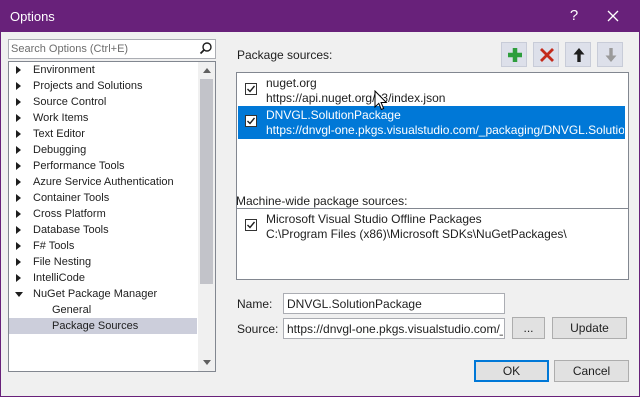 Image resolution: width=640 pixels, height=397 pixels. What do you see at coordinates (95, 326) in the screenshot?
I see `tree-item-label: Package Sources` at bounding box center [95, 326].